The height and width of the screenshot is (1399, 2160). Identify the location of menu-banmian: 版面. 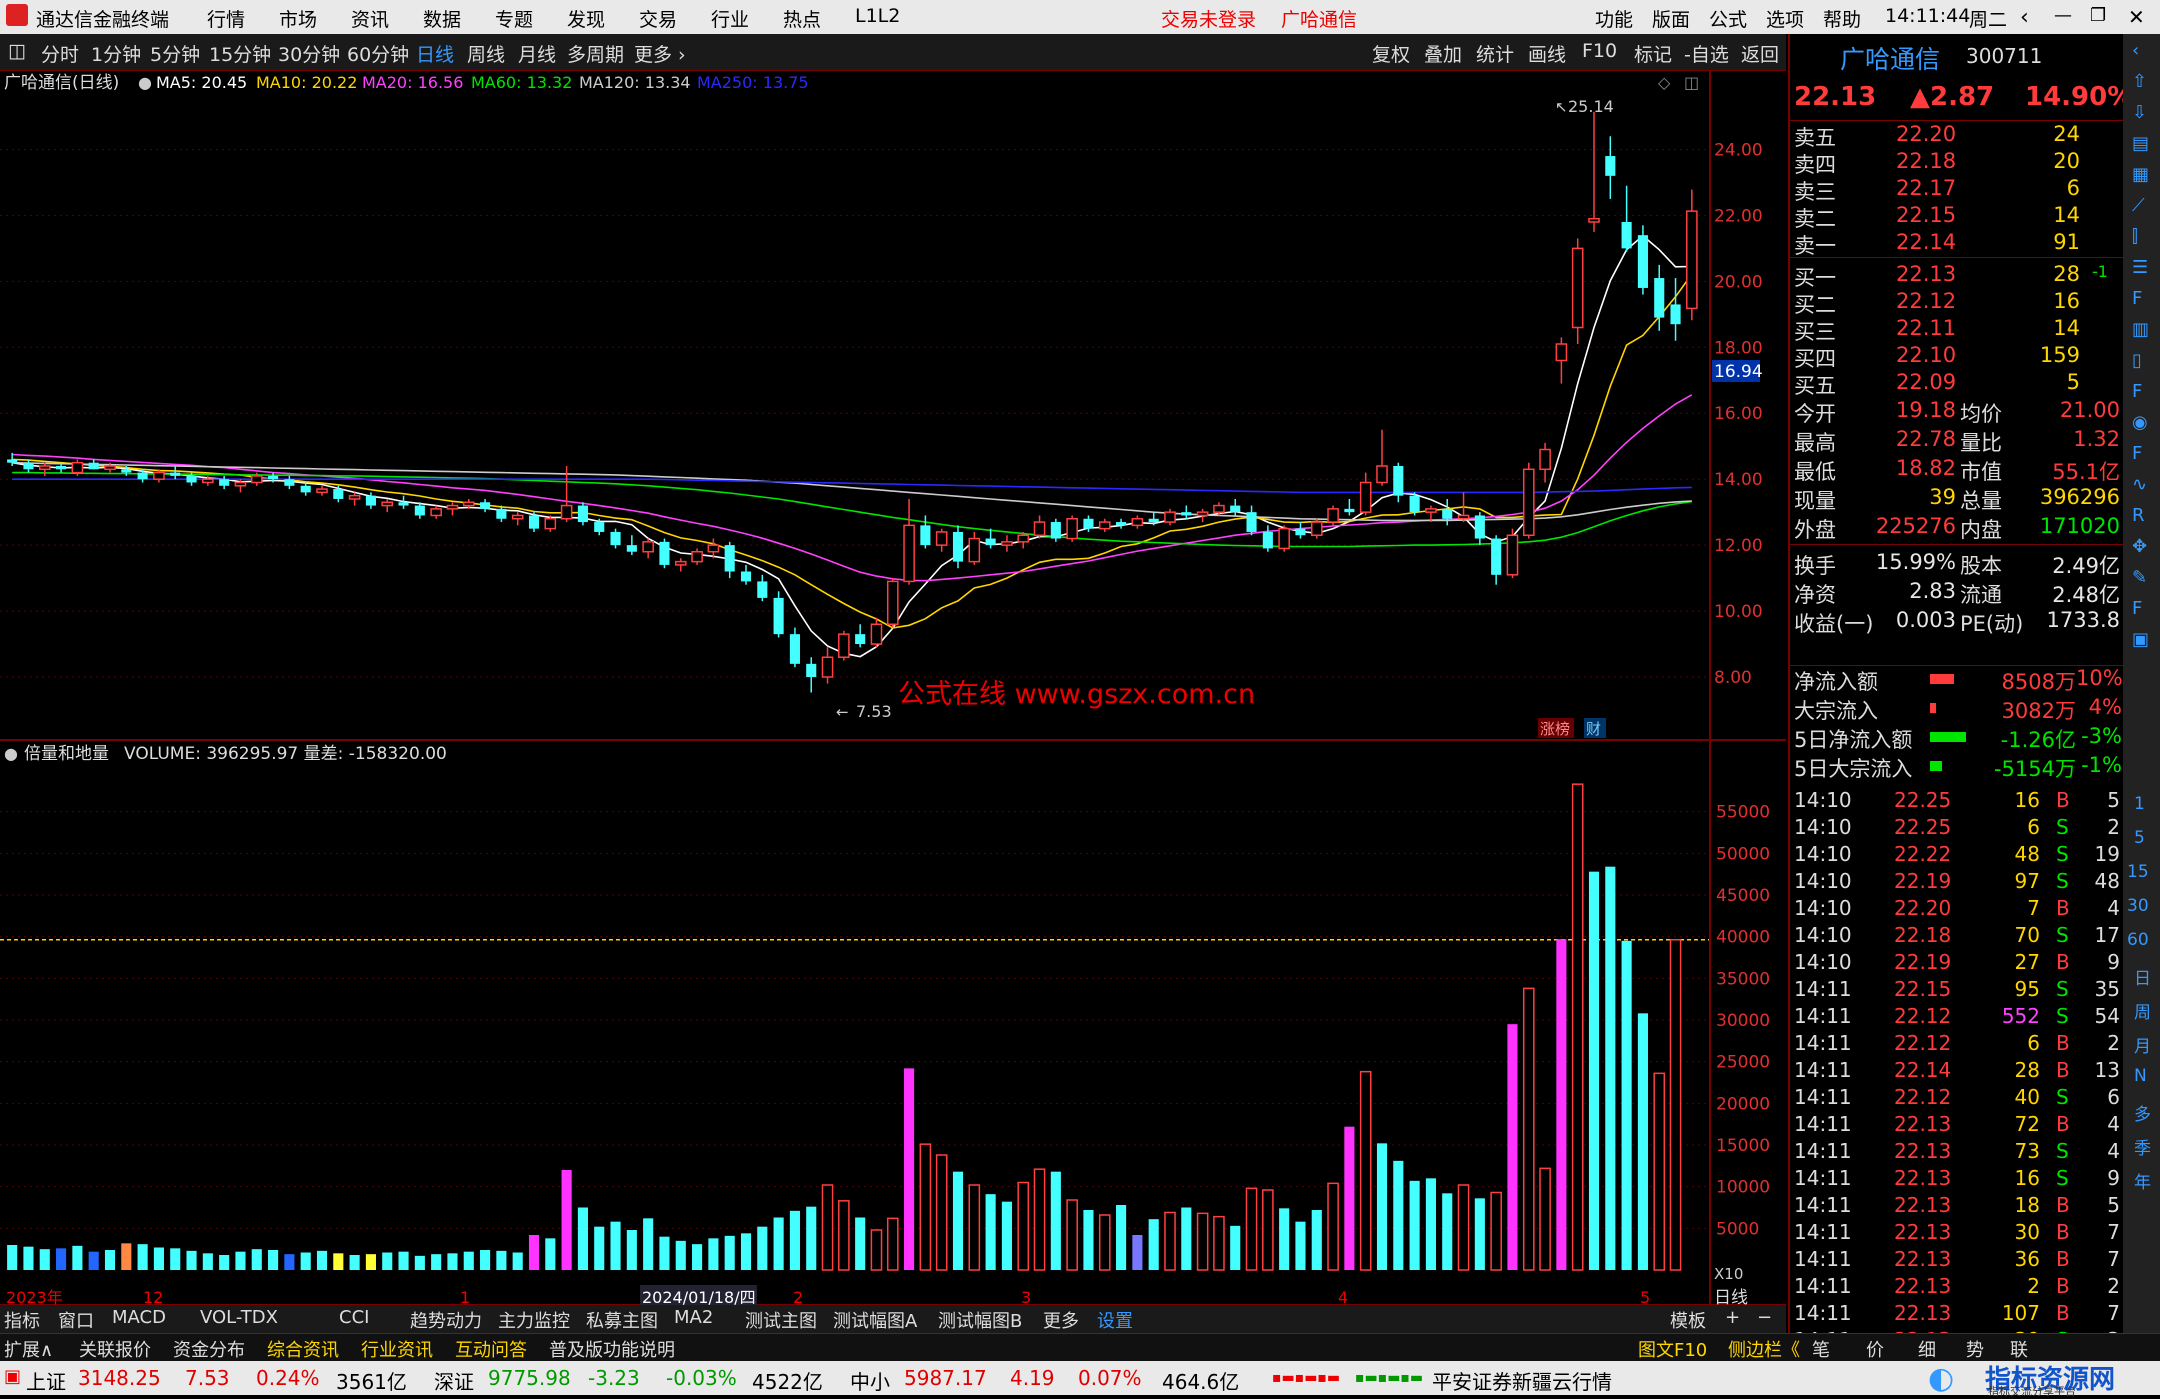
(1671, 18).